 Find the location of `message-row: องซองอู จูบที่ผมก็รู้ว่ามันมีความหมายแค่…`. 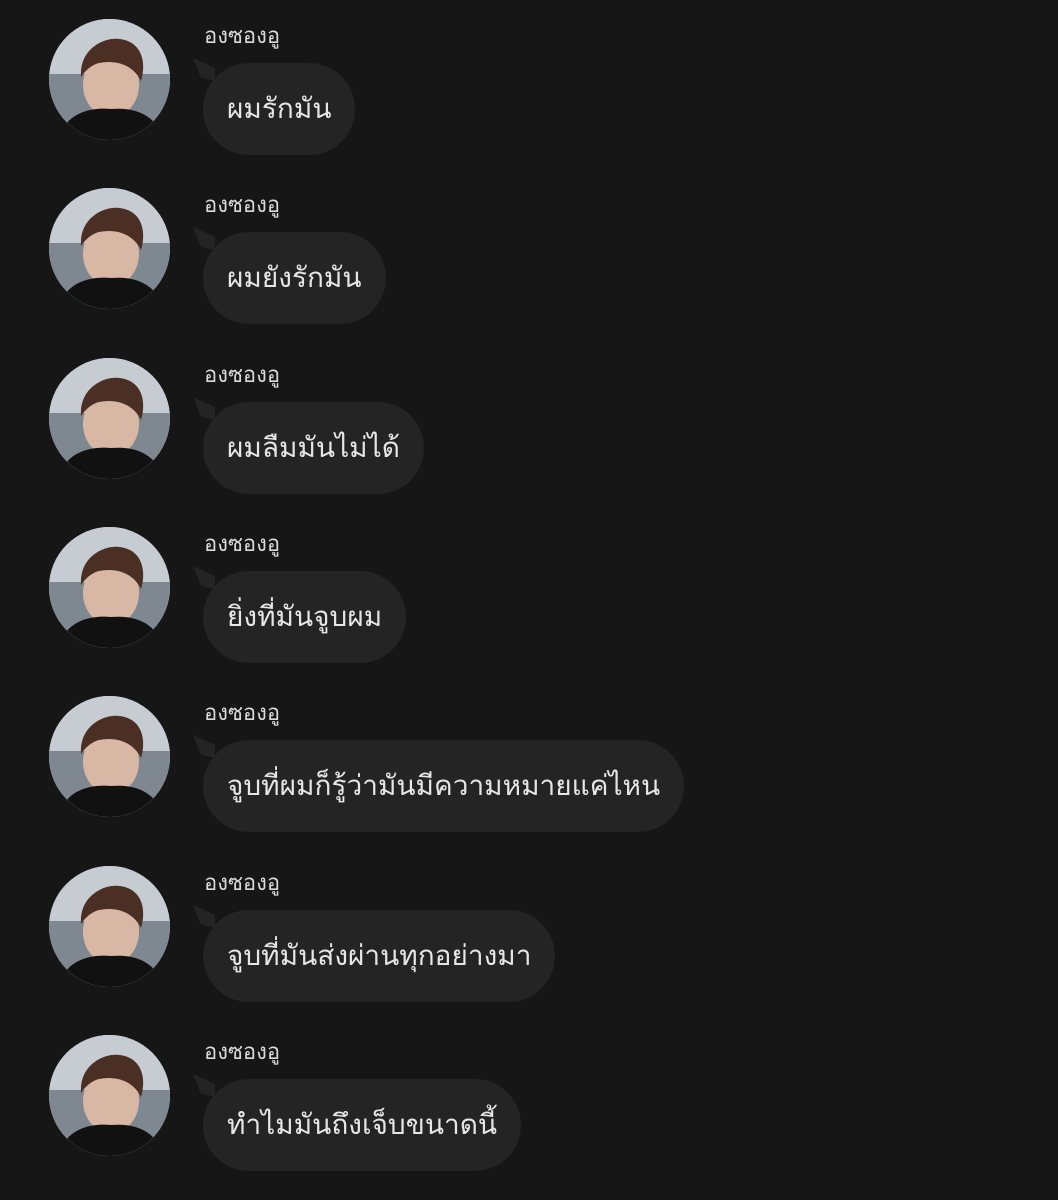

message-row: องซองอู จูบที่ผมก็รู้ว่ามันมีความหมายแค่… is located at coordinates (529, 757).